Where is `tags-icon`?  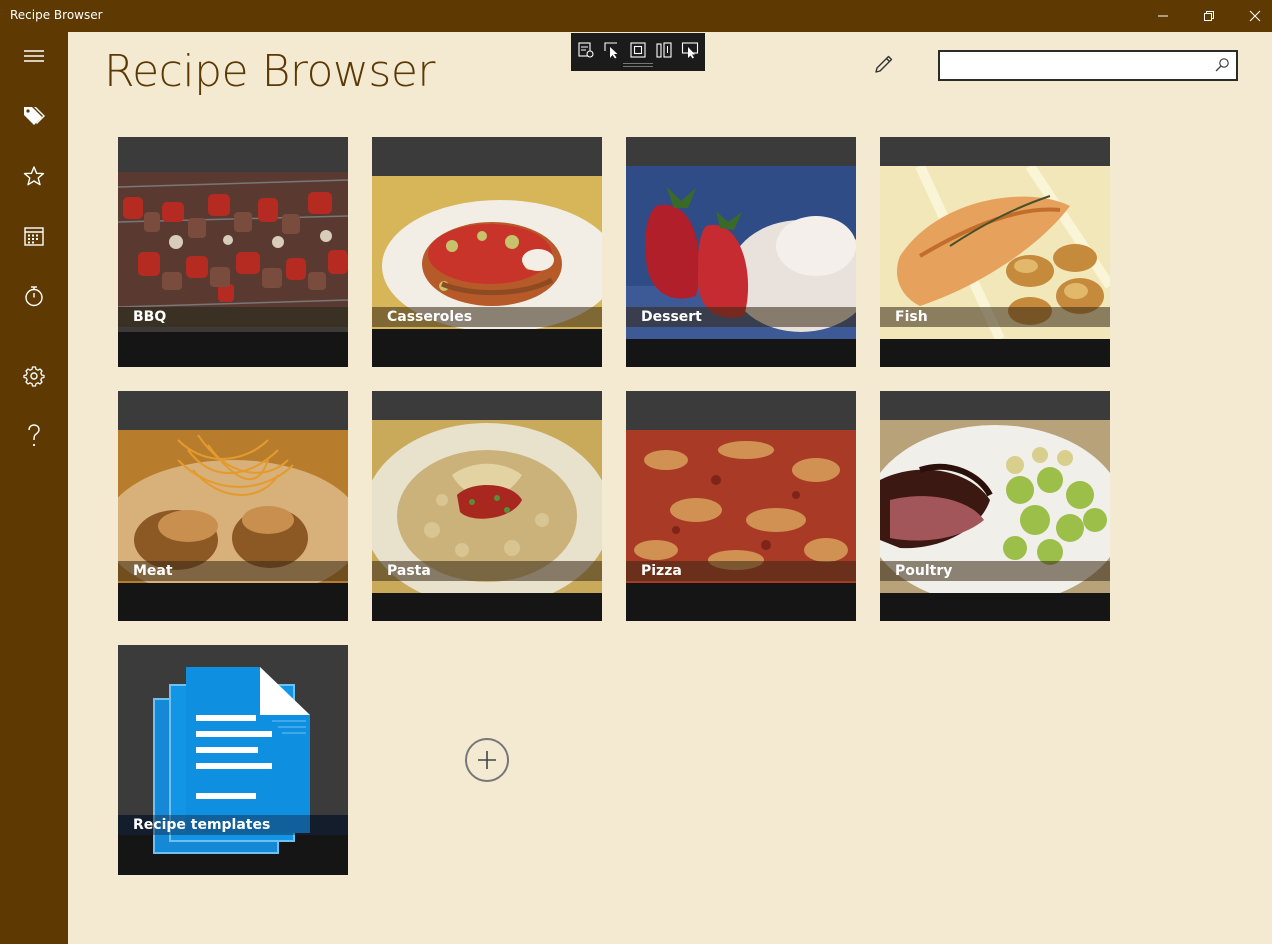
tags-icon is located at coordinates (34, 116).